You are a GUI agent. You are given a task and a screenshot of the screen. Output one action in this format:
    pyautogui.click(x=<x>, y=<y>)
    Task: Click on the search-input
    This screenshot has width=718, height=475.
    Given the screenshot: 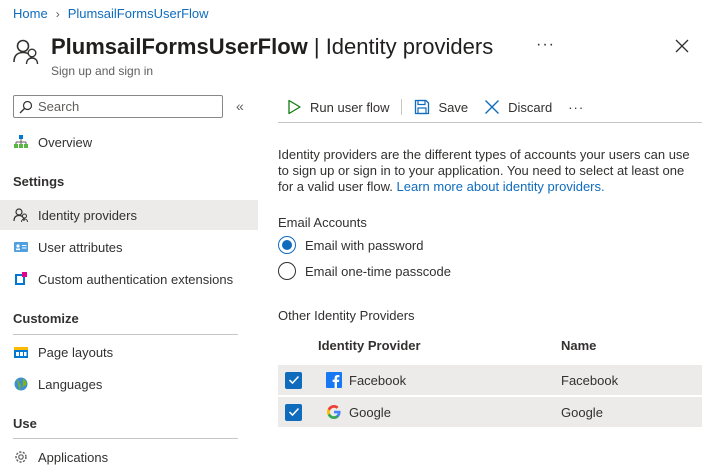 What is the action you would take?
    pyautogui.click(x=123, y=106)
    